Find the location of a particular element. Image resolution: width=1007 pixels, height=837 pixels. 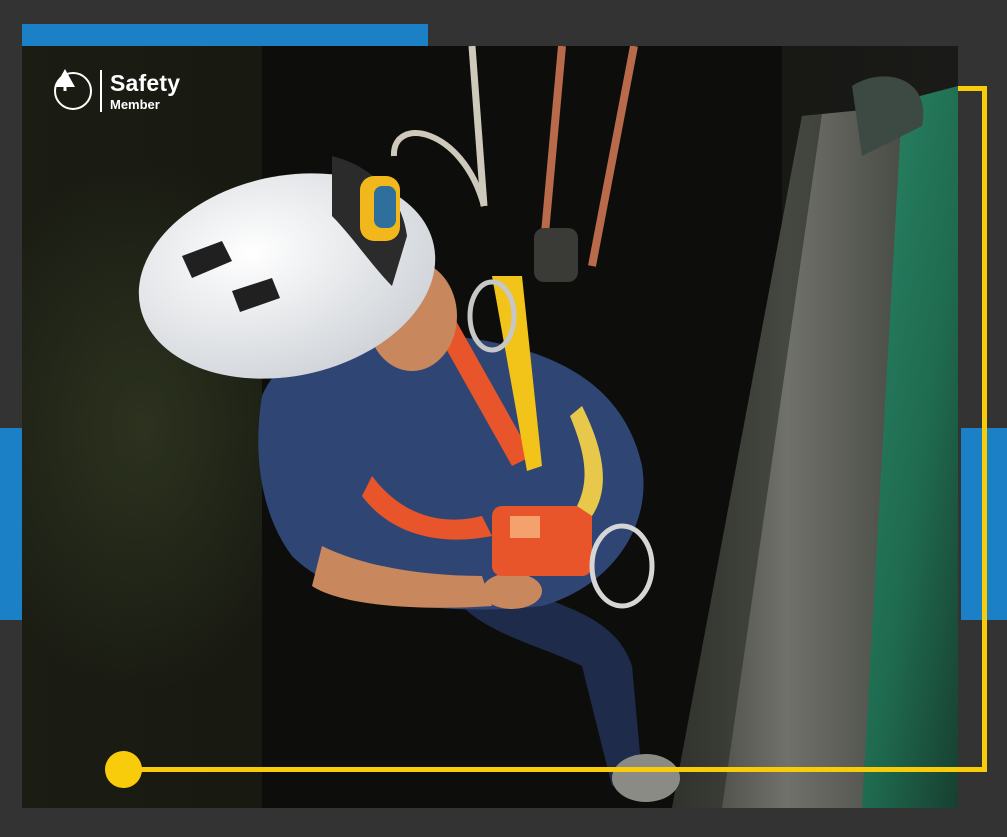

left-blue-band is located at coordinates (11, 524).